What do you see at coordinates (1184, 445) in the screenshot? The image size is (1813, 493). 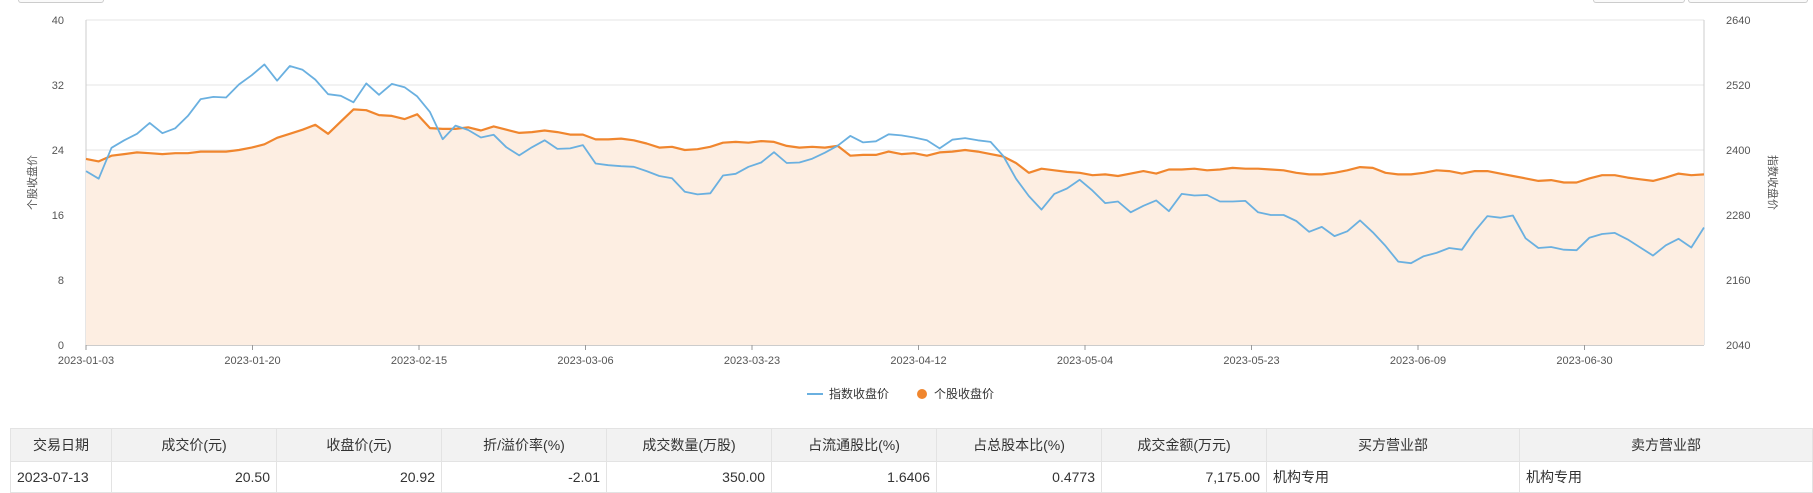 I see `col-amount: 成交金额(万元)` at bounding box center [1184, 445].